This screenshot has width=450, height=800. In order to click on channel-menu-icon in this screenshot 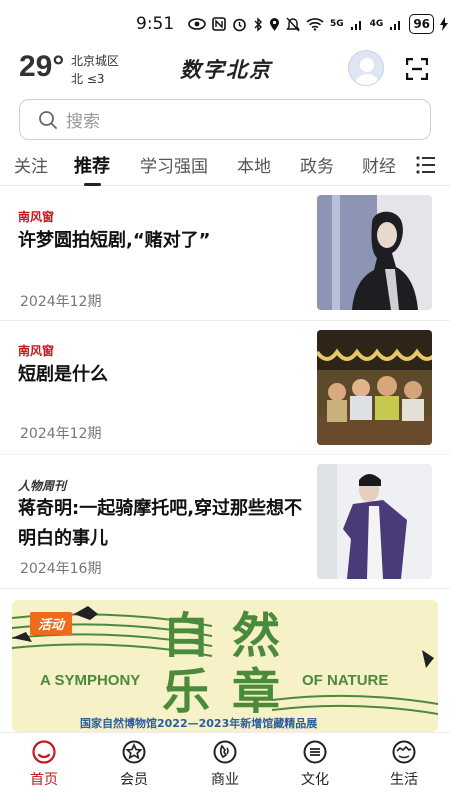, I will do `click(426, 165)`.